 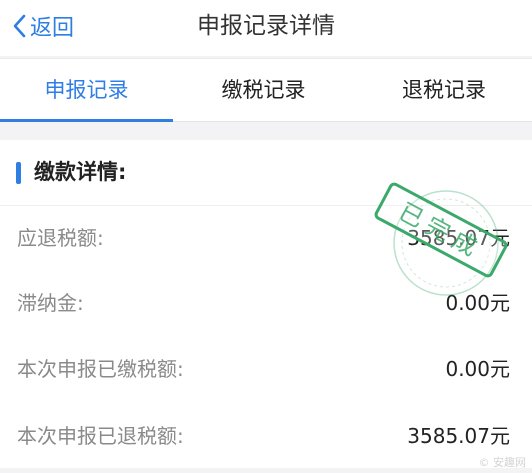 I want to click on tab-bar: 申报记录 缴税记录 退税记录, so click(x=266, y=90).